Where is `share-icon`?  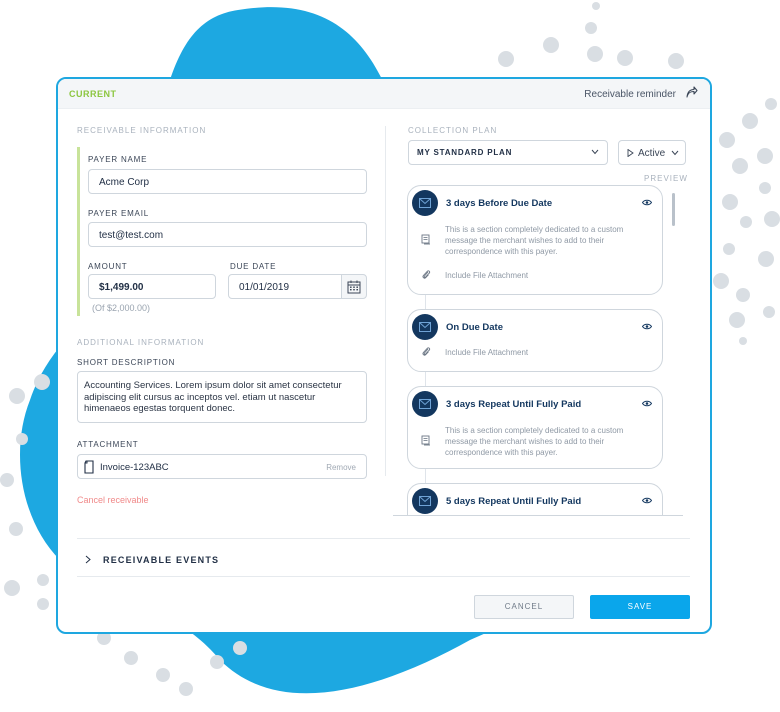 share-icon is located at coordinates (691, 93).